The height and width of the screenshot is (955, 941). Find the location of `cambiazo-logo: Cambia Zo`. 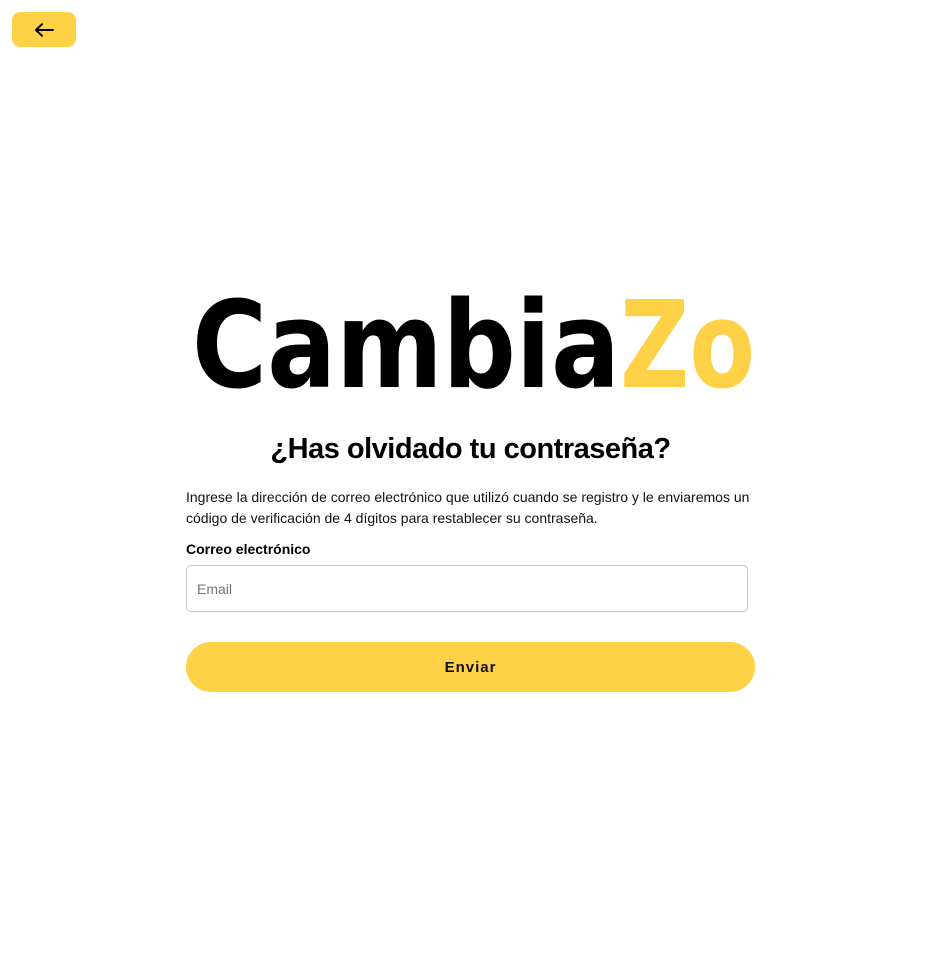

cambiazo-logo: Cambia Zo is located at coordinates (474, 342).